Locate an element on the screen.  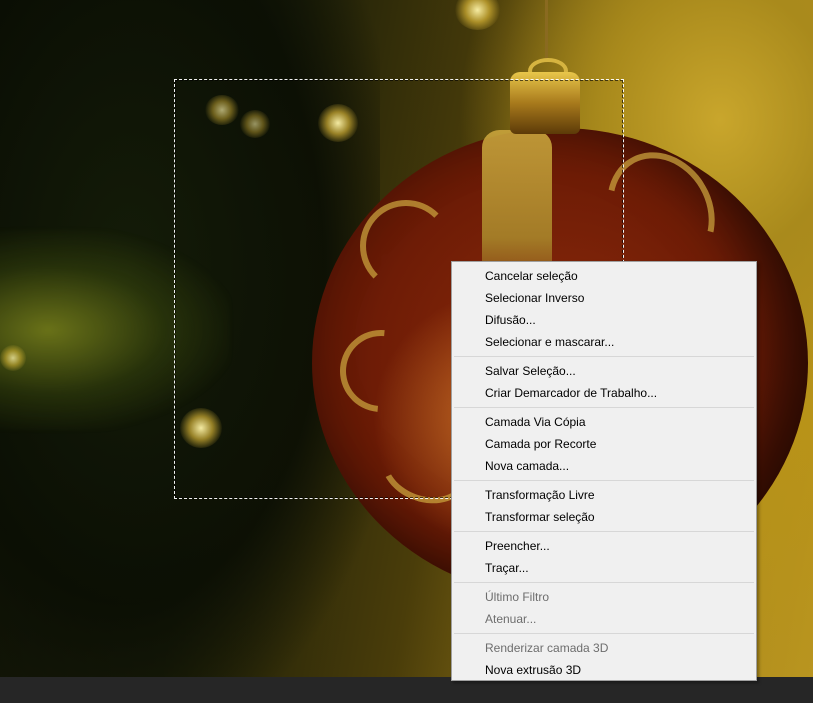
menu-item-transformacao-livre: Transformação Livre is located at coordinates (604, 495).